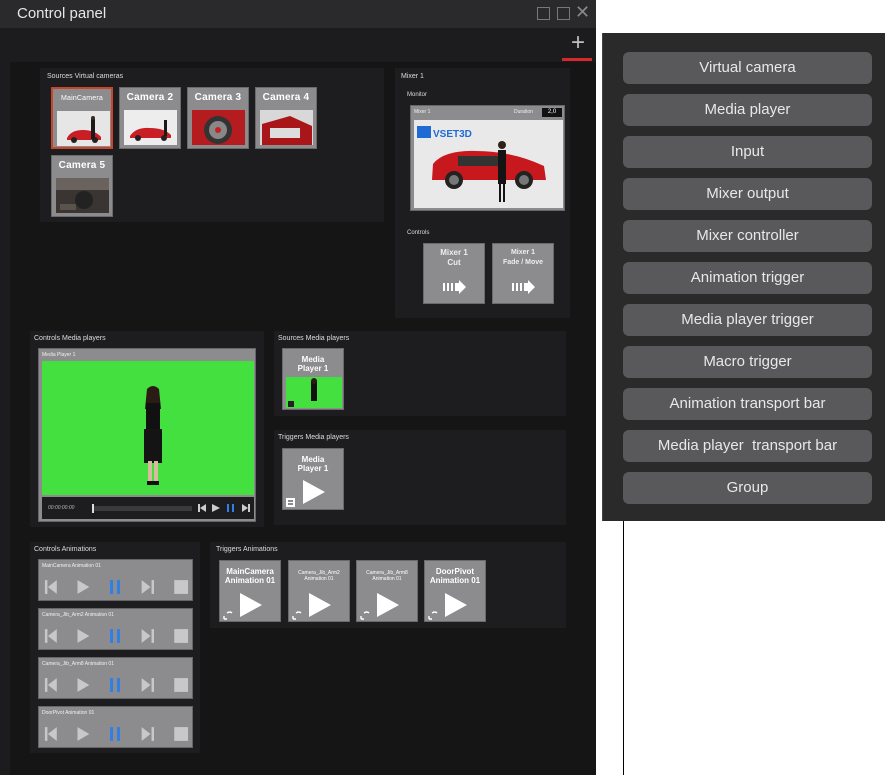 This screenshot has height=775, width=886. Describe the element at coordinates (747, 278) in the screenshot. I see `menu-item-animation-trigger: Animation trigger` at that location.